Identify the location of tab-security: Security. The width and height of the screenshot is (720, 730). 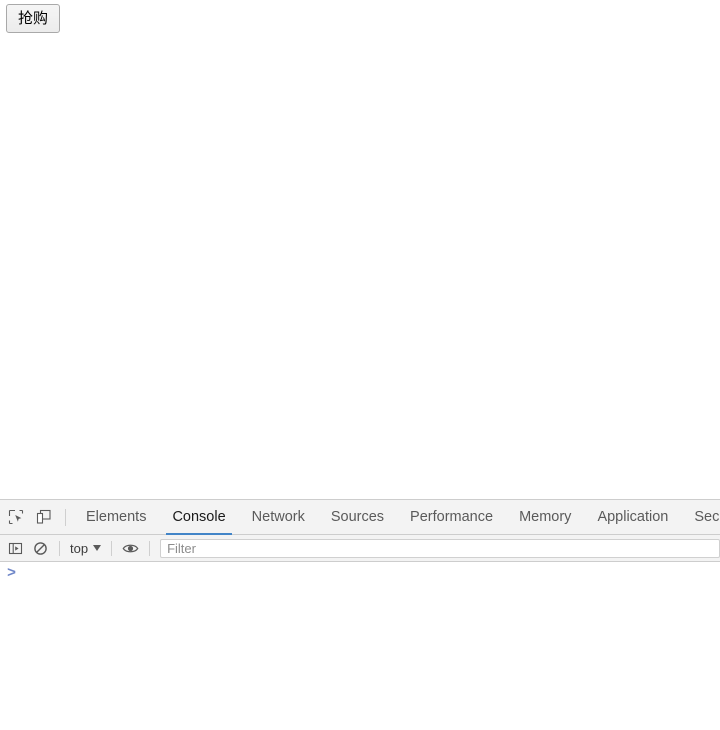
(700, 517).